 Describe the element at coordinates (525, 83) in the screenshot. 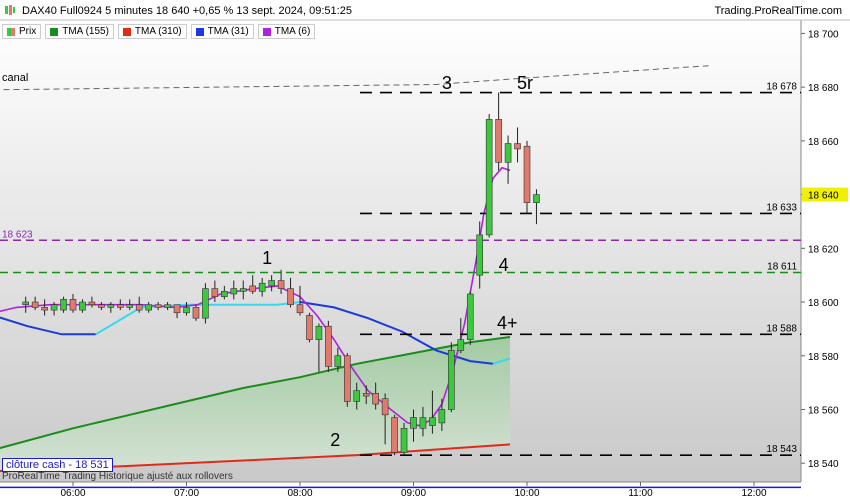

I see `wave-5r-label: 5r` at that location.